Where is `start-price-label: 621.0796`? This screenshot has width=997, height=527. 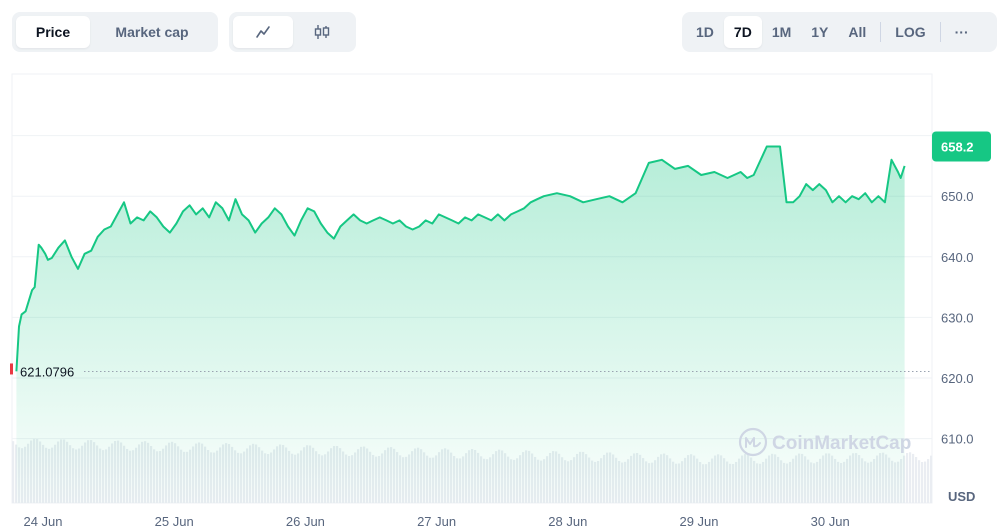 start-price-label: 621.0796 is located at coordinates (47, 371).